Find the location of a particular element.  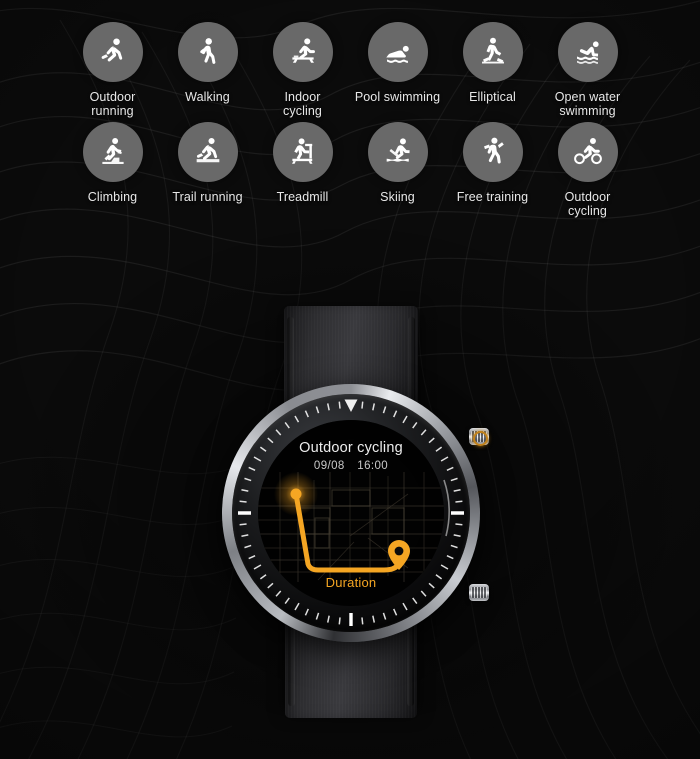

sport-mode-trail-running: Trail running is located at coordinates (207, 163).